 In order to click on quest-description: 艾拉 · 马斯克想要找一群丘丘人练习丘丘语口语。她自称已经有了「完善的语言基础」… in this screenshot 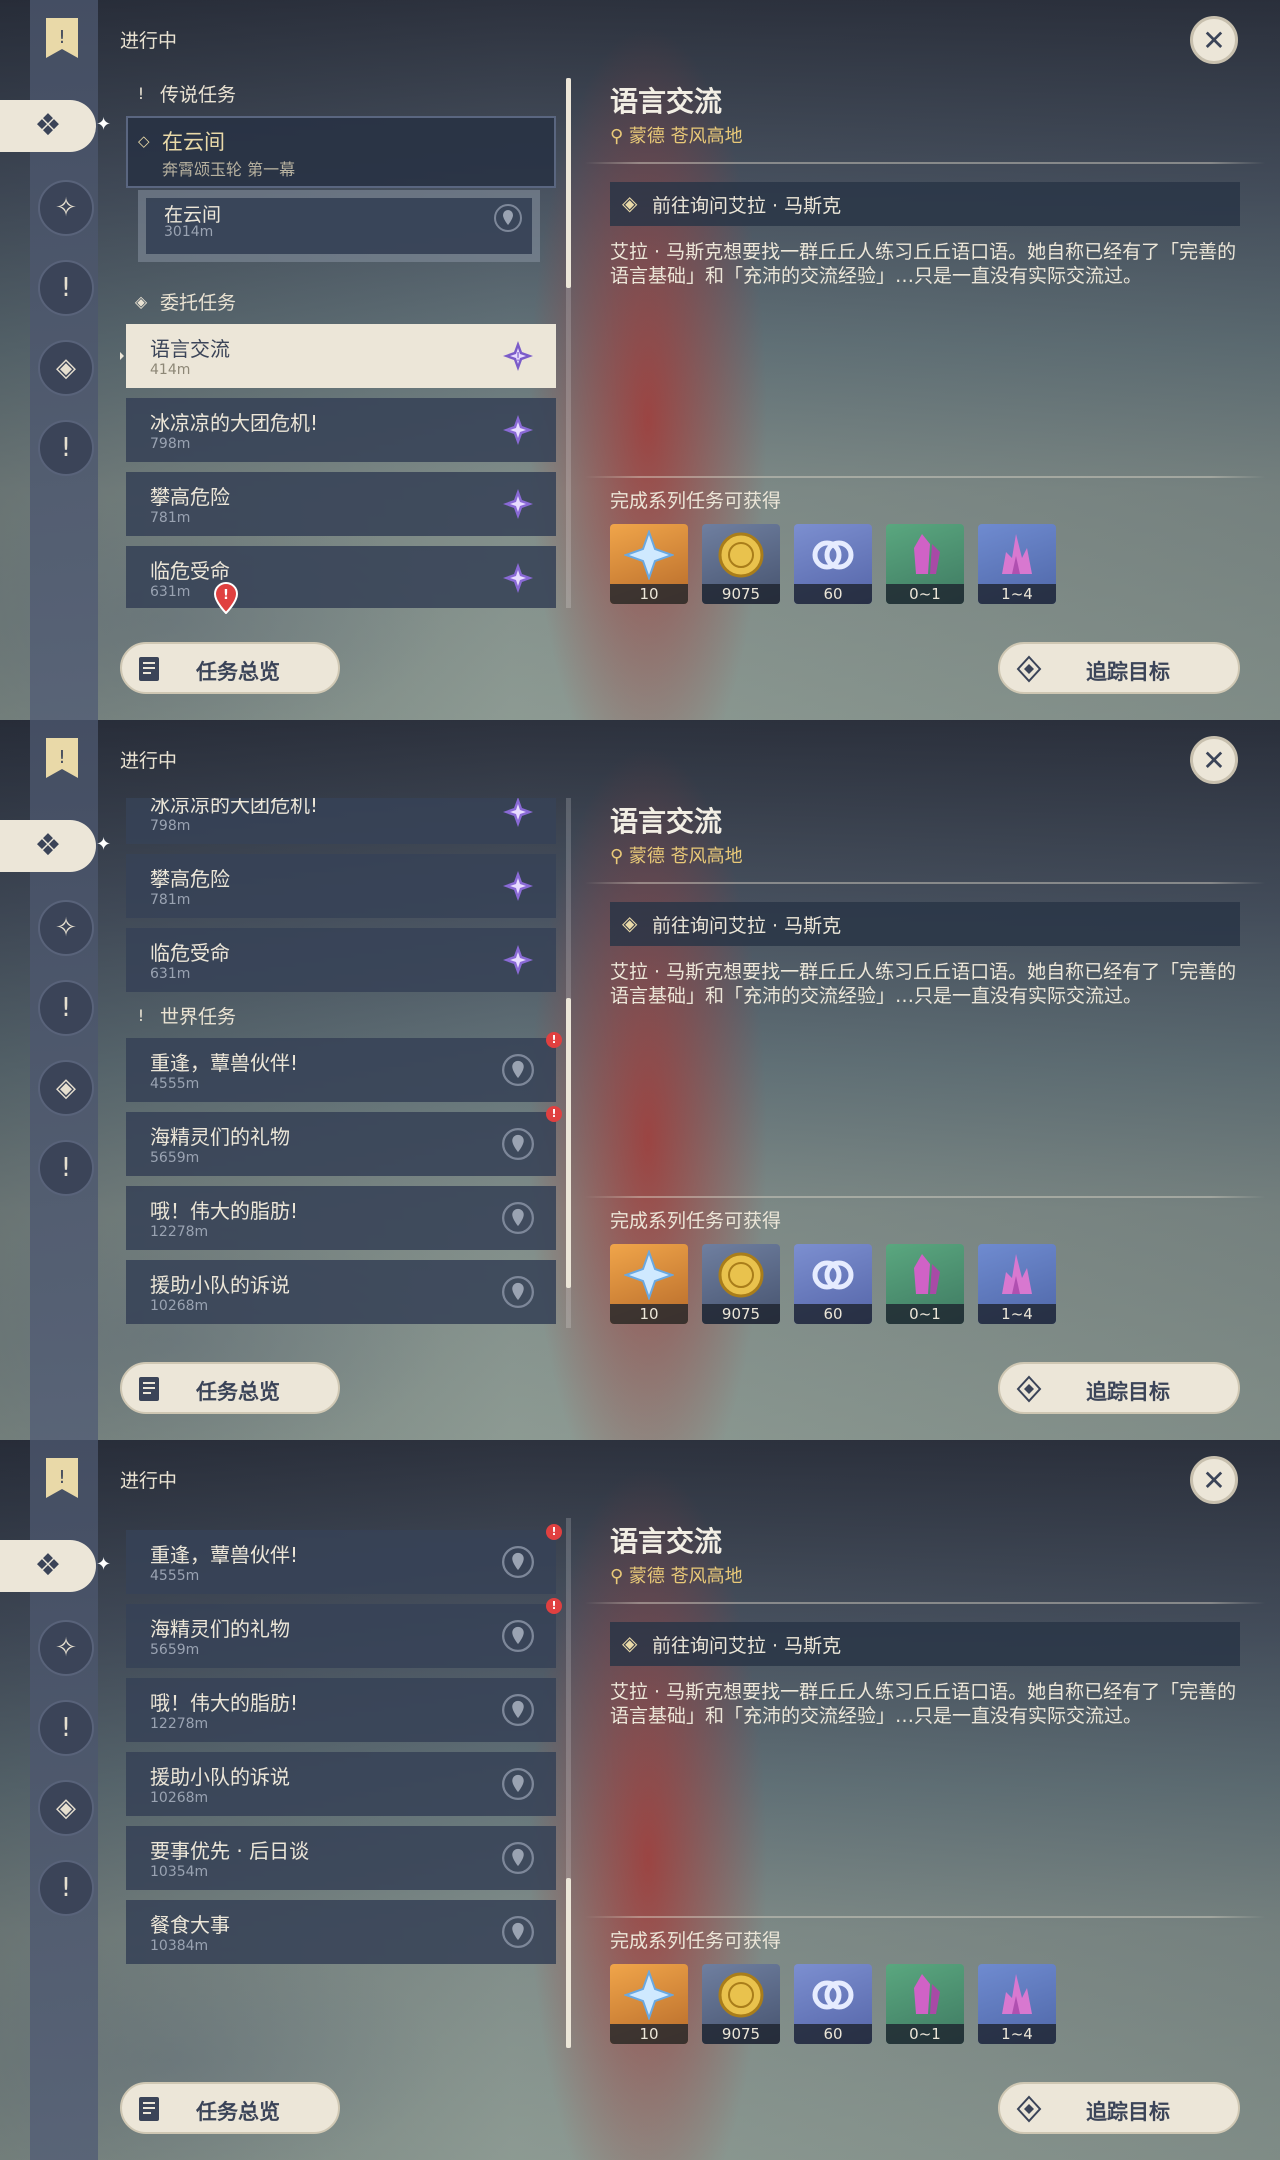, I will do `click(923, 984)`.